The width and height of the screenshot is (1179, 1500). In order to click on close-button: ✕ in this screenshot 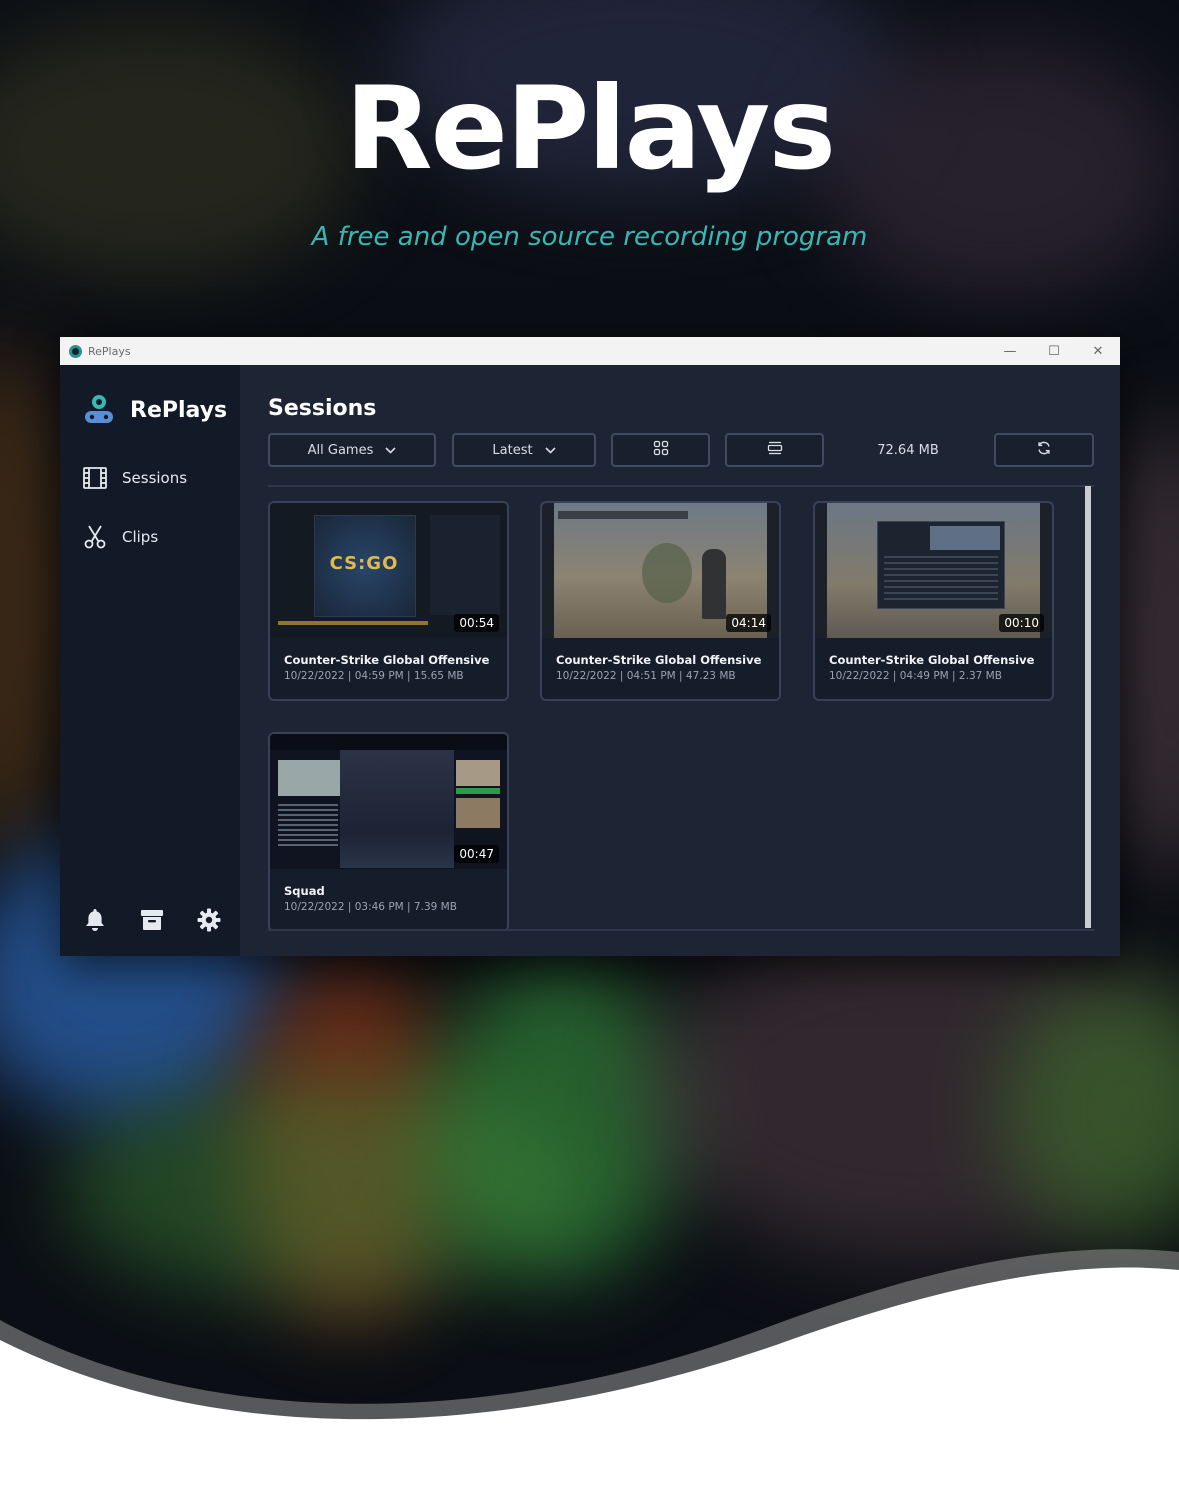, I will do `click(1098, 351)`.